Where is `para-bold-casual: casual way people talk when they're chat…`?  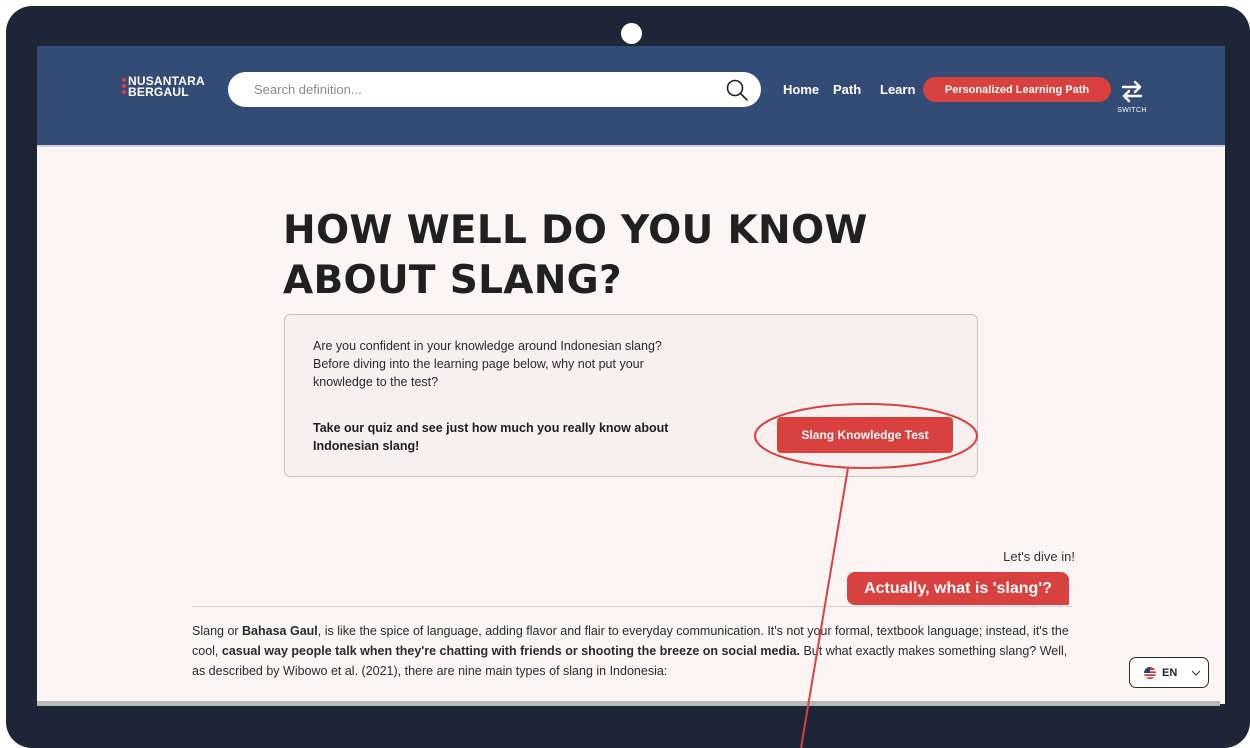 para-bold-casual: casual way people talk when they're chat… is located at coordinates (510, 651).